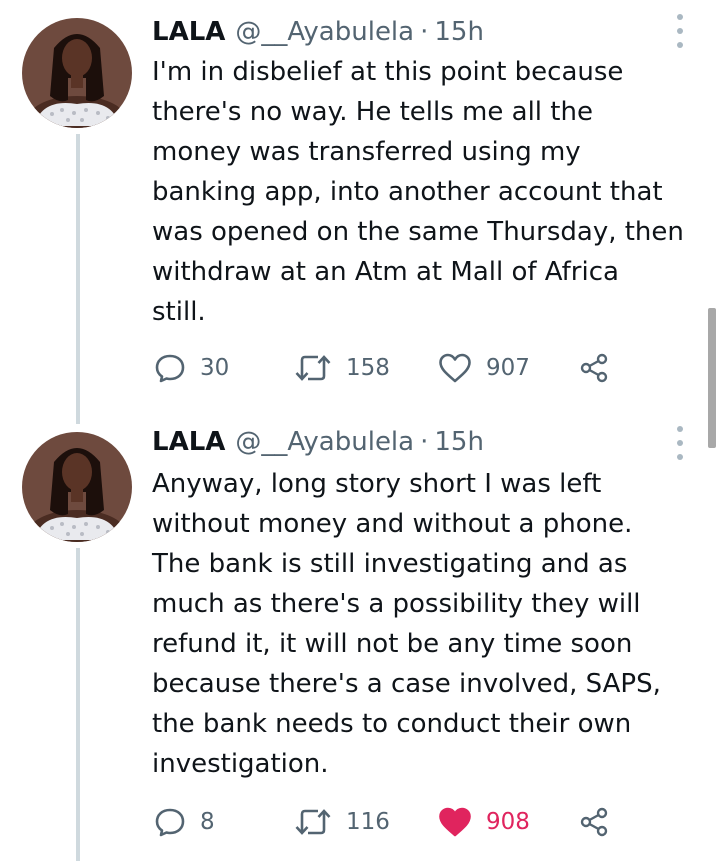  What do you see at coordinates (342, 822) in the screenshot?
I see `retweet-button: 116` at bounding box center [342, 822].